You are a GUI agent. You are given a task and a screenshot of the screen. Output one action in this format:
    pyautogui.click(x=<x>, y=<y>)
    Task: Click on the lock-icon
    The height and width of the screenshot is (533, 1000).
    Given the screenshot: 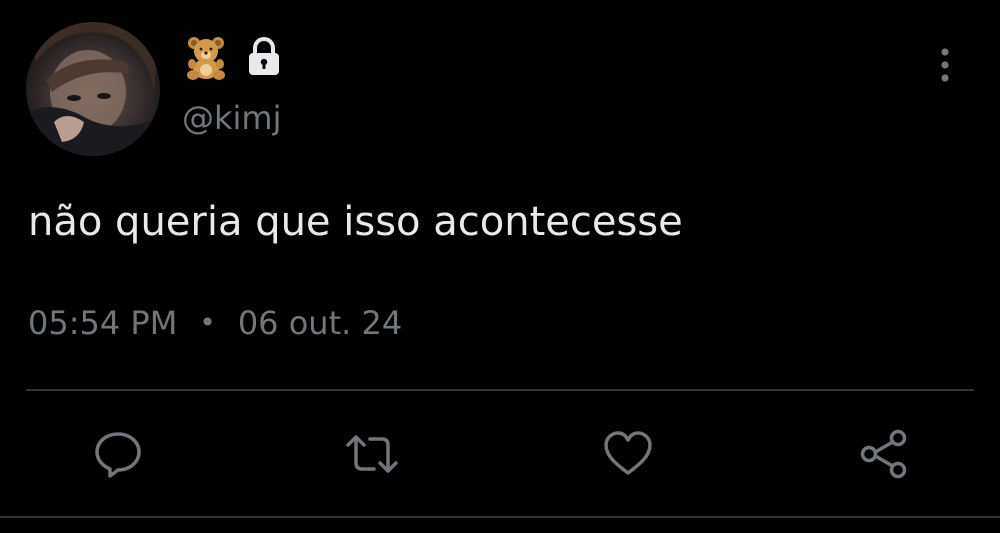 What is the action you would take?
    pyautogui.click(x=264, y=56)
    